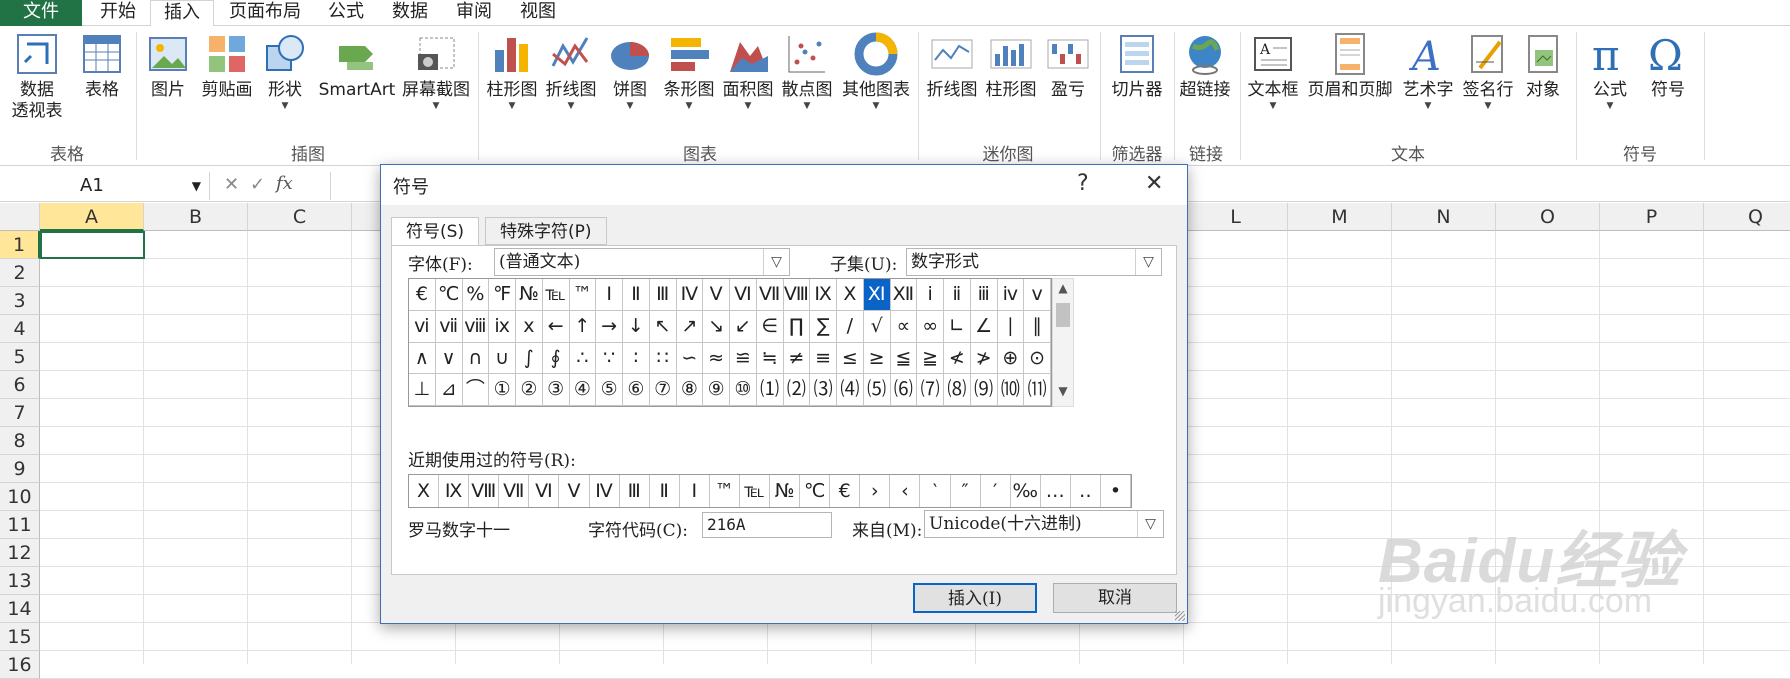  Describe the element at coordinates (877, 295) in the screenshot. I see `symbol-cell-selected: Ⅺ` at that location.